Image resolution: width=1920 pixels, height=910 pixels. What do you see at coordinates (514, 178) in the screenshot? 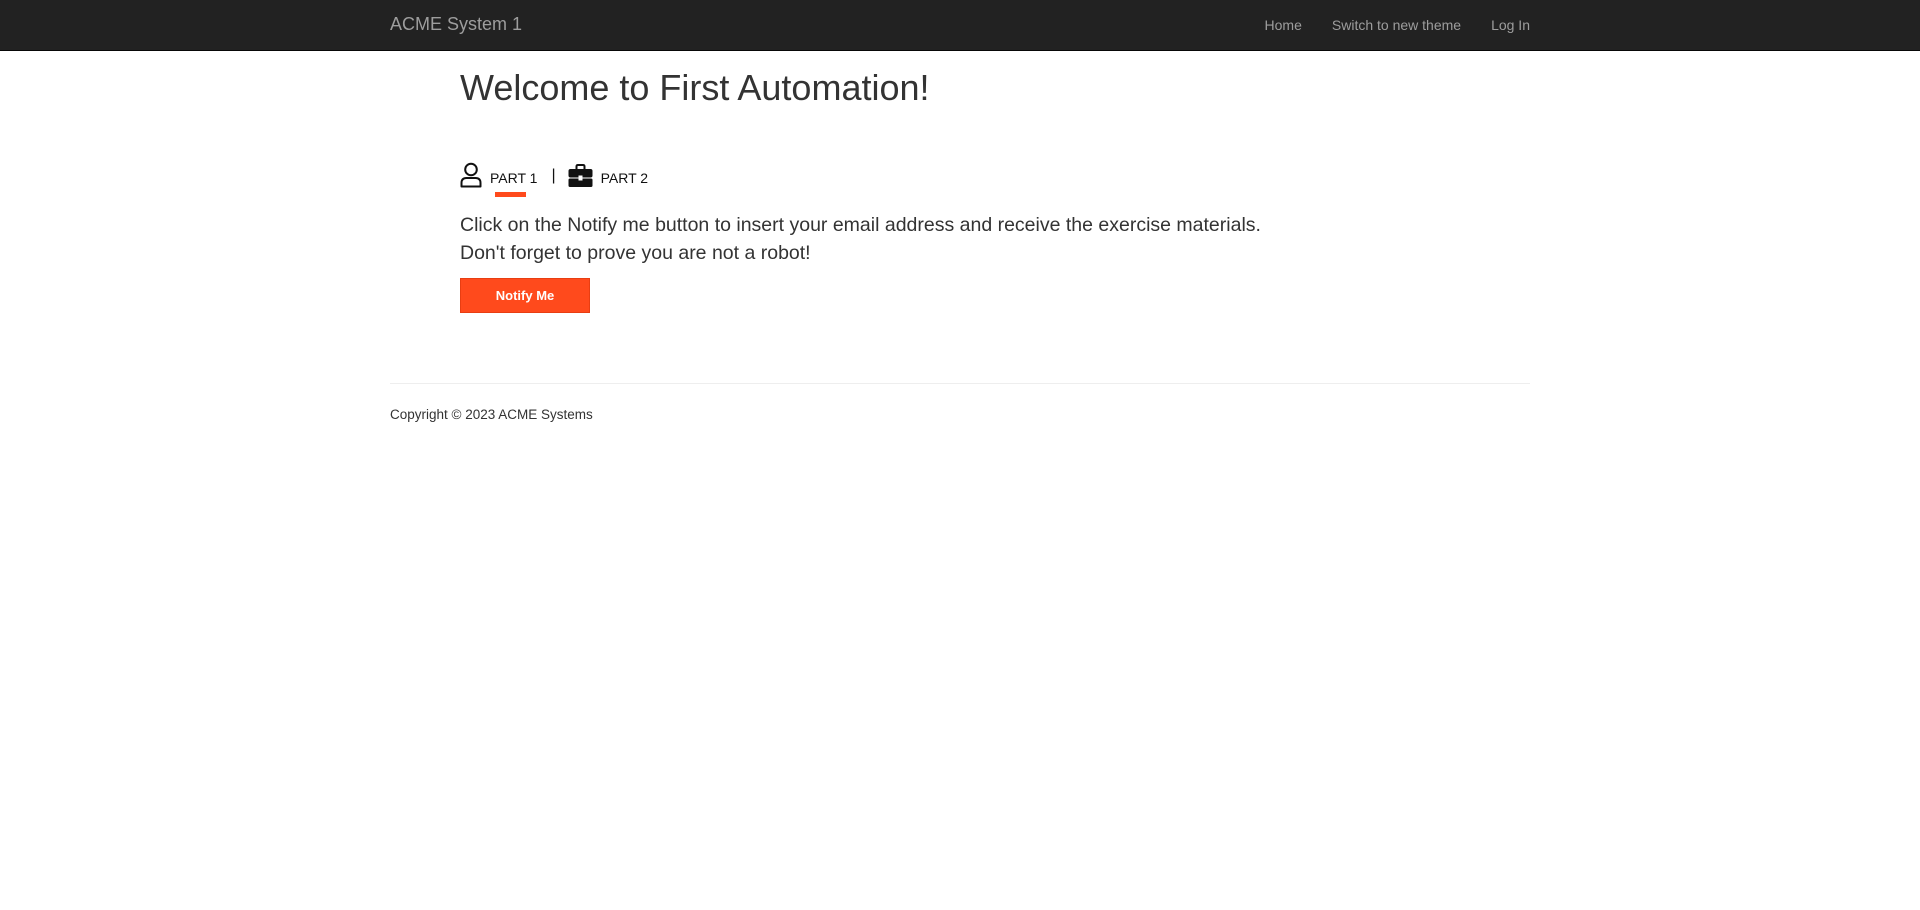
I see `tab-part-1-label: PART 1` at bounding box center [514, 178].